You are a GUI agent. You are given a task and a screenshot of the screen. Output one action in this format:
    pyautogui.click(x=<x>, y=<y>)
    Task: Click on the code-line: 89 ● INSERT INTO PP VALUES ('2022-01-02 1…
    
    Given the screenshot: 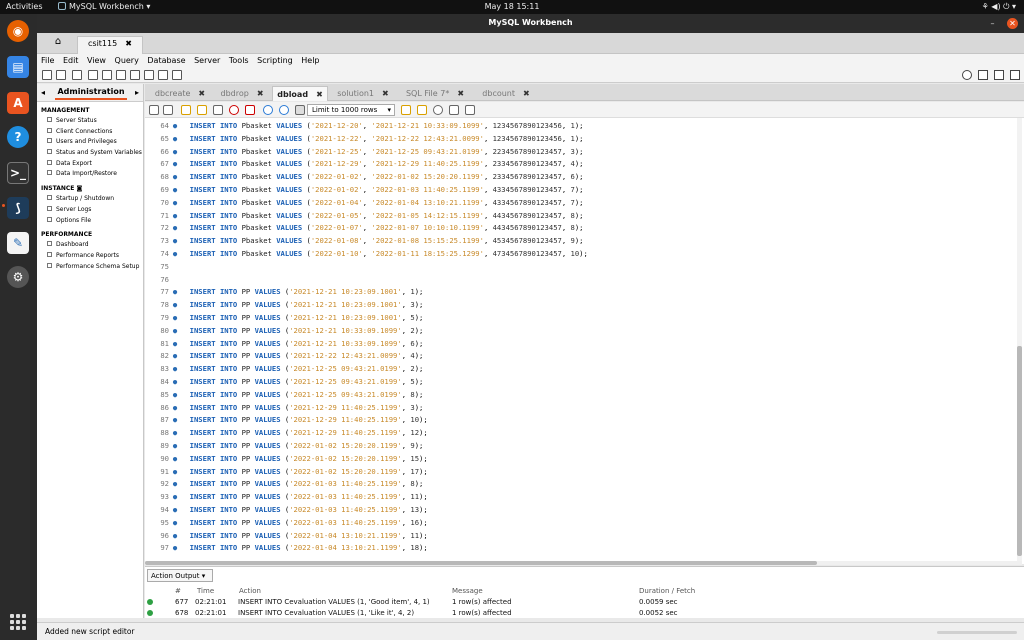 What is the action you would take?
    pyautogui.click(x=284, y=446)
    